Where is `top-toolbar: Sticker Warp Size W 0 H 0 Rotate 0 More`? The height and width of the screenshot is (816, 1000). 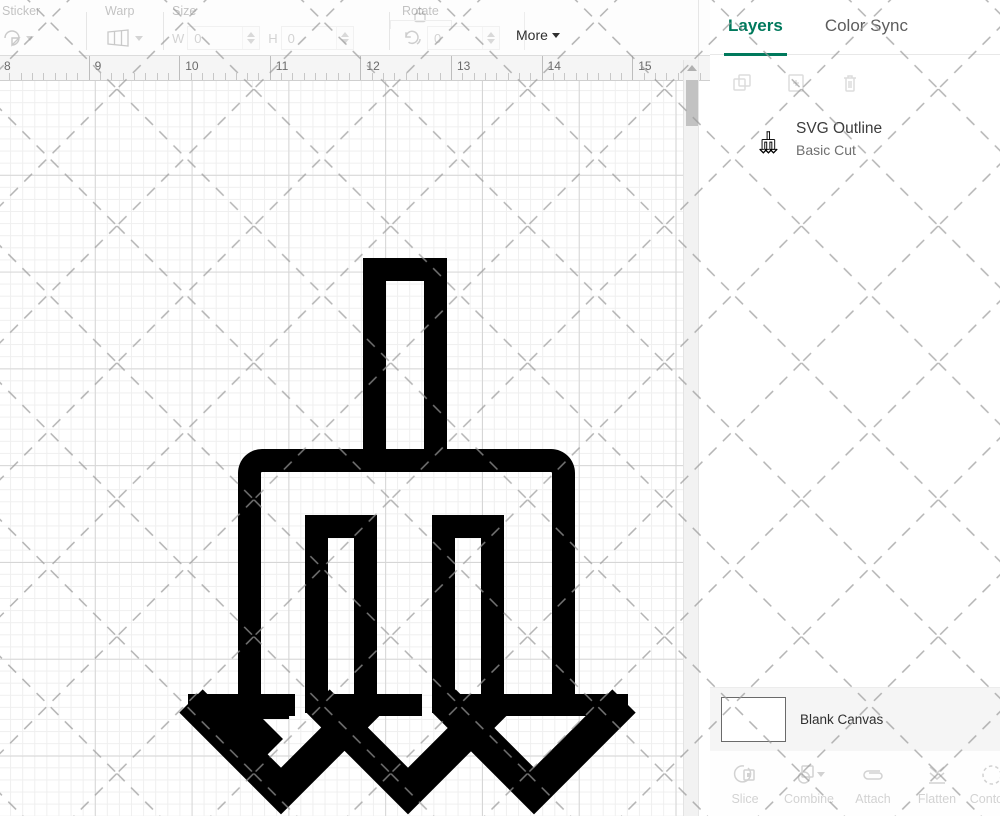
top-toolbar: Sticker Warp Size W 0 H 0 Rotate 0 More is located at coordinates (355, 27).